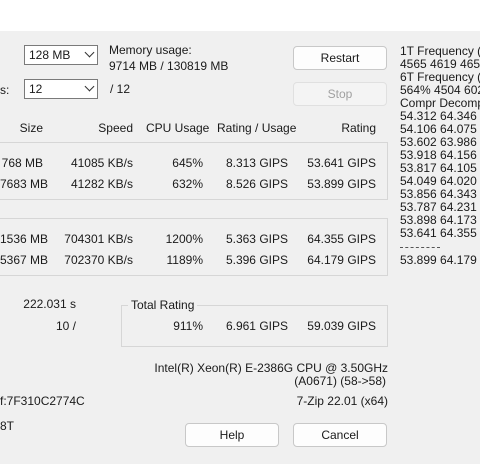 This screenshot has height=464, width=480. What do you see at coordinates (49, 304) in the screenshot?
I see `elapsed-time: 222.031 s` at bounding box center [49, 304].